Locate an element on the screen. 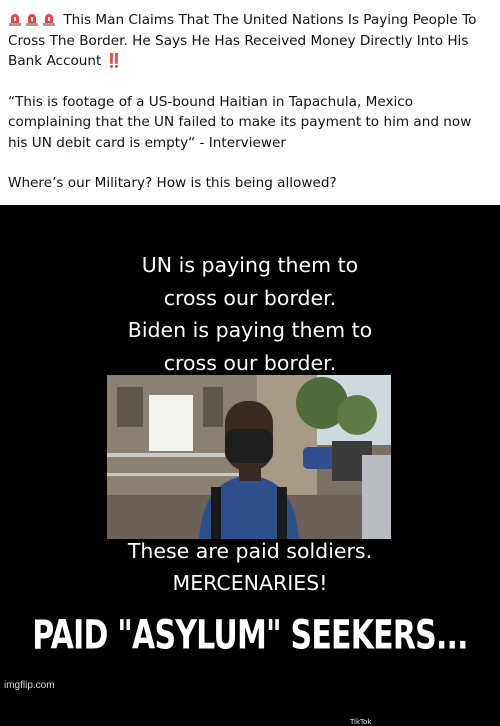  video-caption-6: MERCENARIES! is located at coordinates (250, 583).